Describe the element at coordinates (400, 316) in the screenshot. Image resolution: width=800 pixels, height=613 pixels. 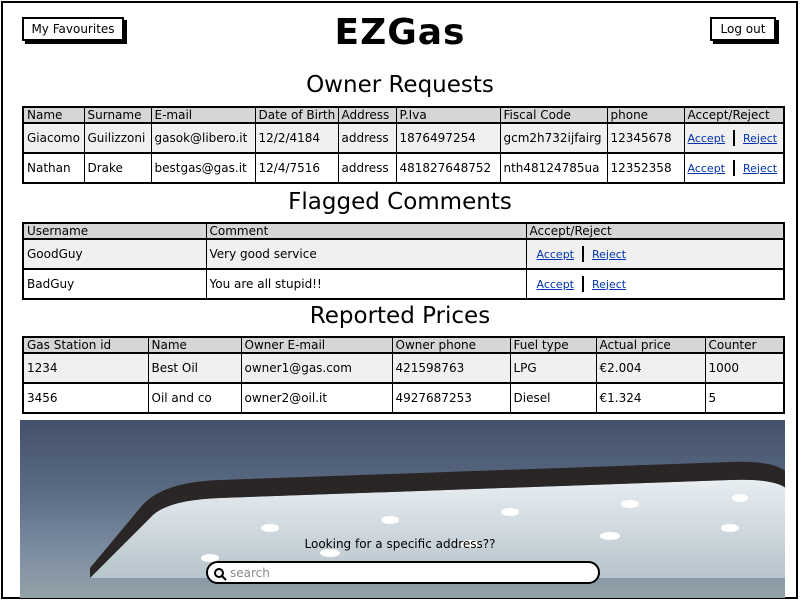
I see `reported-prices-title: Reported Prices` at that location.